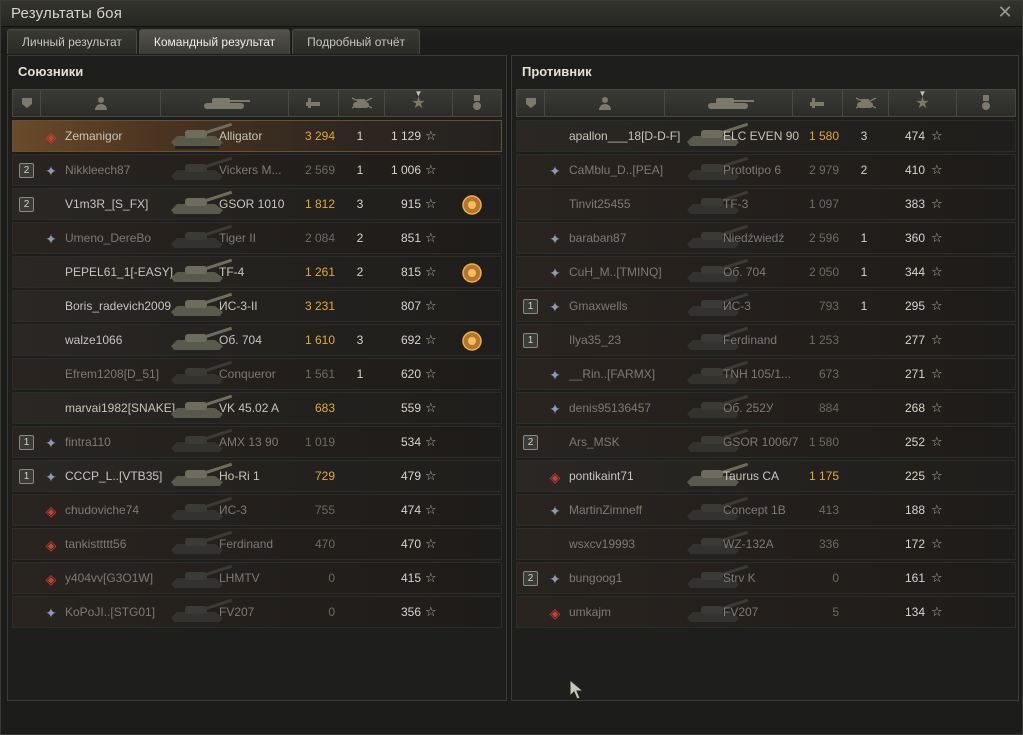 The width and height of the screenshot is (1023, 735). What do you see at coordinates (766, 238) in the screenshot?
I see `player-row: ✦ baraban87 Niedźwiedź 2 596 1 360 ☆` at bounding box center [766, 238].